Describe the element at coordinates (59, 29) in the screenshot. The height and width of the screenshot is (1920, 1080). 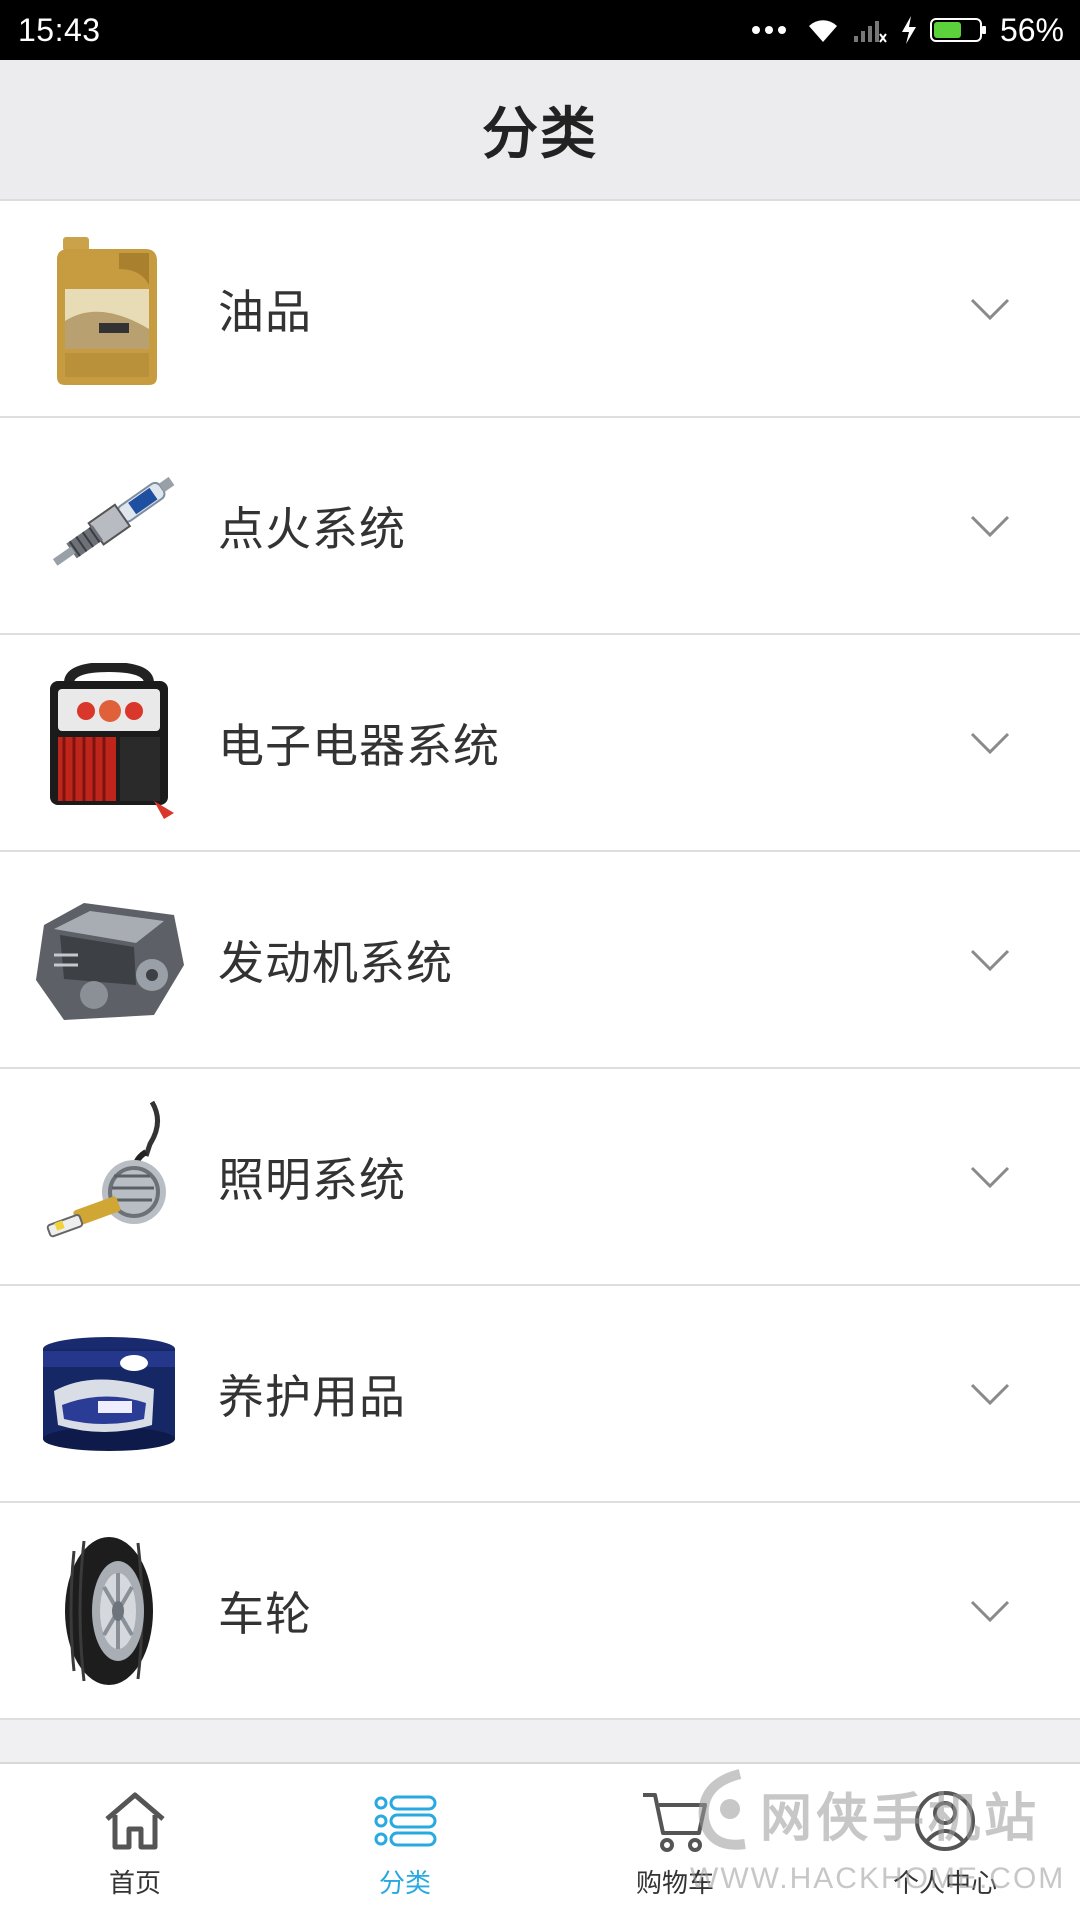
I see `status-time: 15:43` at that location.